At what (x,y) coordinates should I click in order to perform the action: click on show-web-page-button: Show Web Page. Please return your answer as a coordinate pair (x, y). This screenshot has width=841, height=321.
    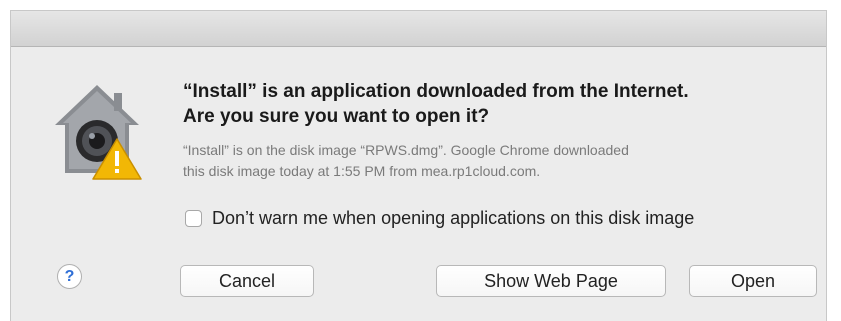
    Looking at the image, I should click on (551, 281).